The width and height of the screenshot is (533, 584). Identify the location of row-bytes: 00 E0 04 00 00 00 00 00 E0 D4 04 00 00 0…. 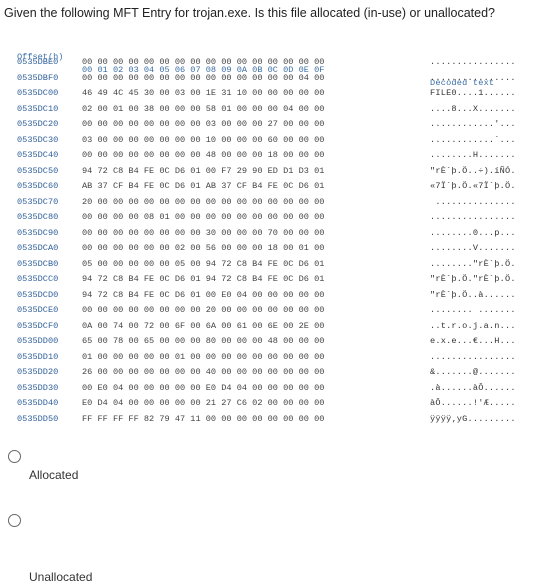
(203, 387).